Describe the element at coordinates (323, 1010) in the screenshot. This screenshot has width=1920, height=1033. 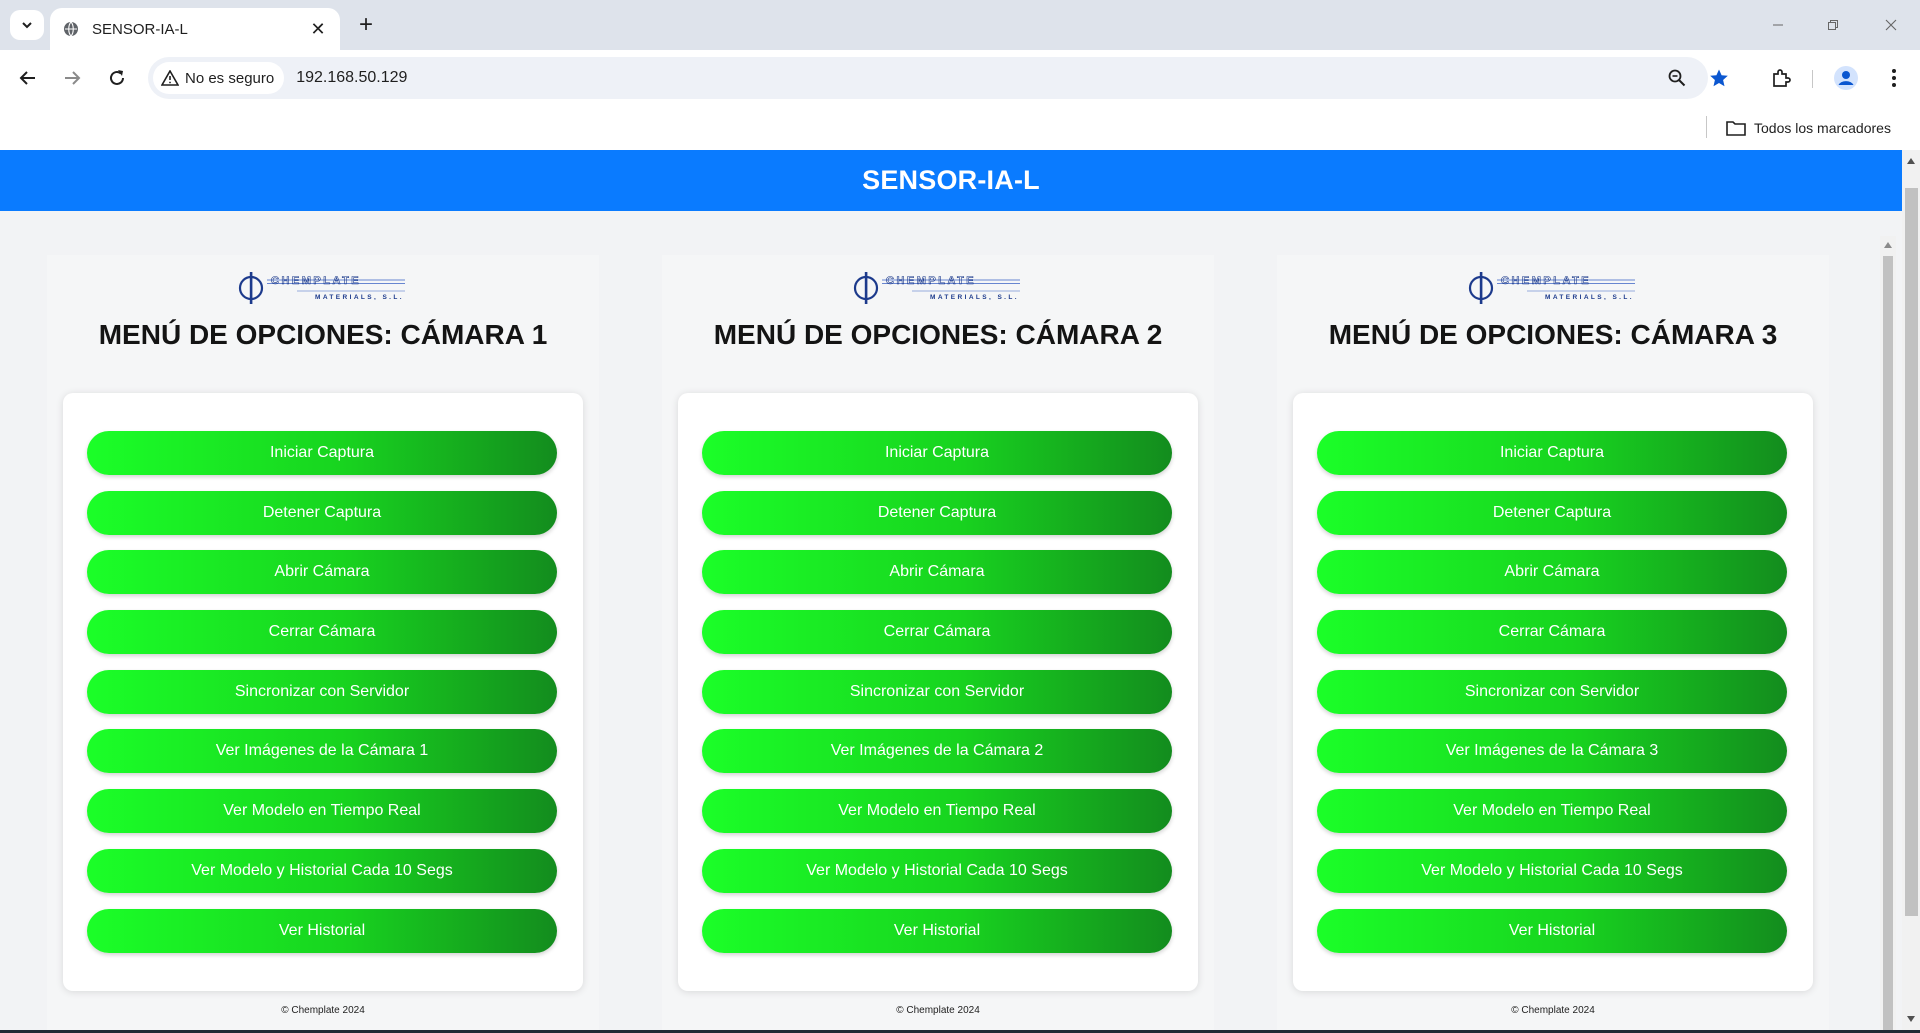
I see `camera-1-footer: © Chemplate 2024` at that location.